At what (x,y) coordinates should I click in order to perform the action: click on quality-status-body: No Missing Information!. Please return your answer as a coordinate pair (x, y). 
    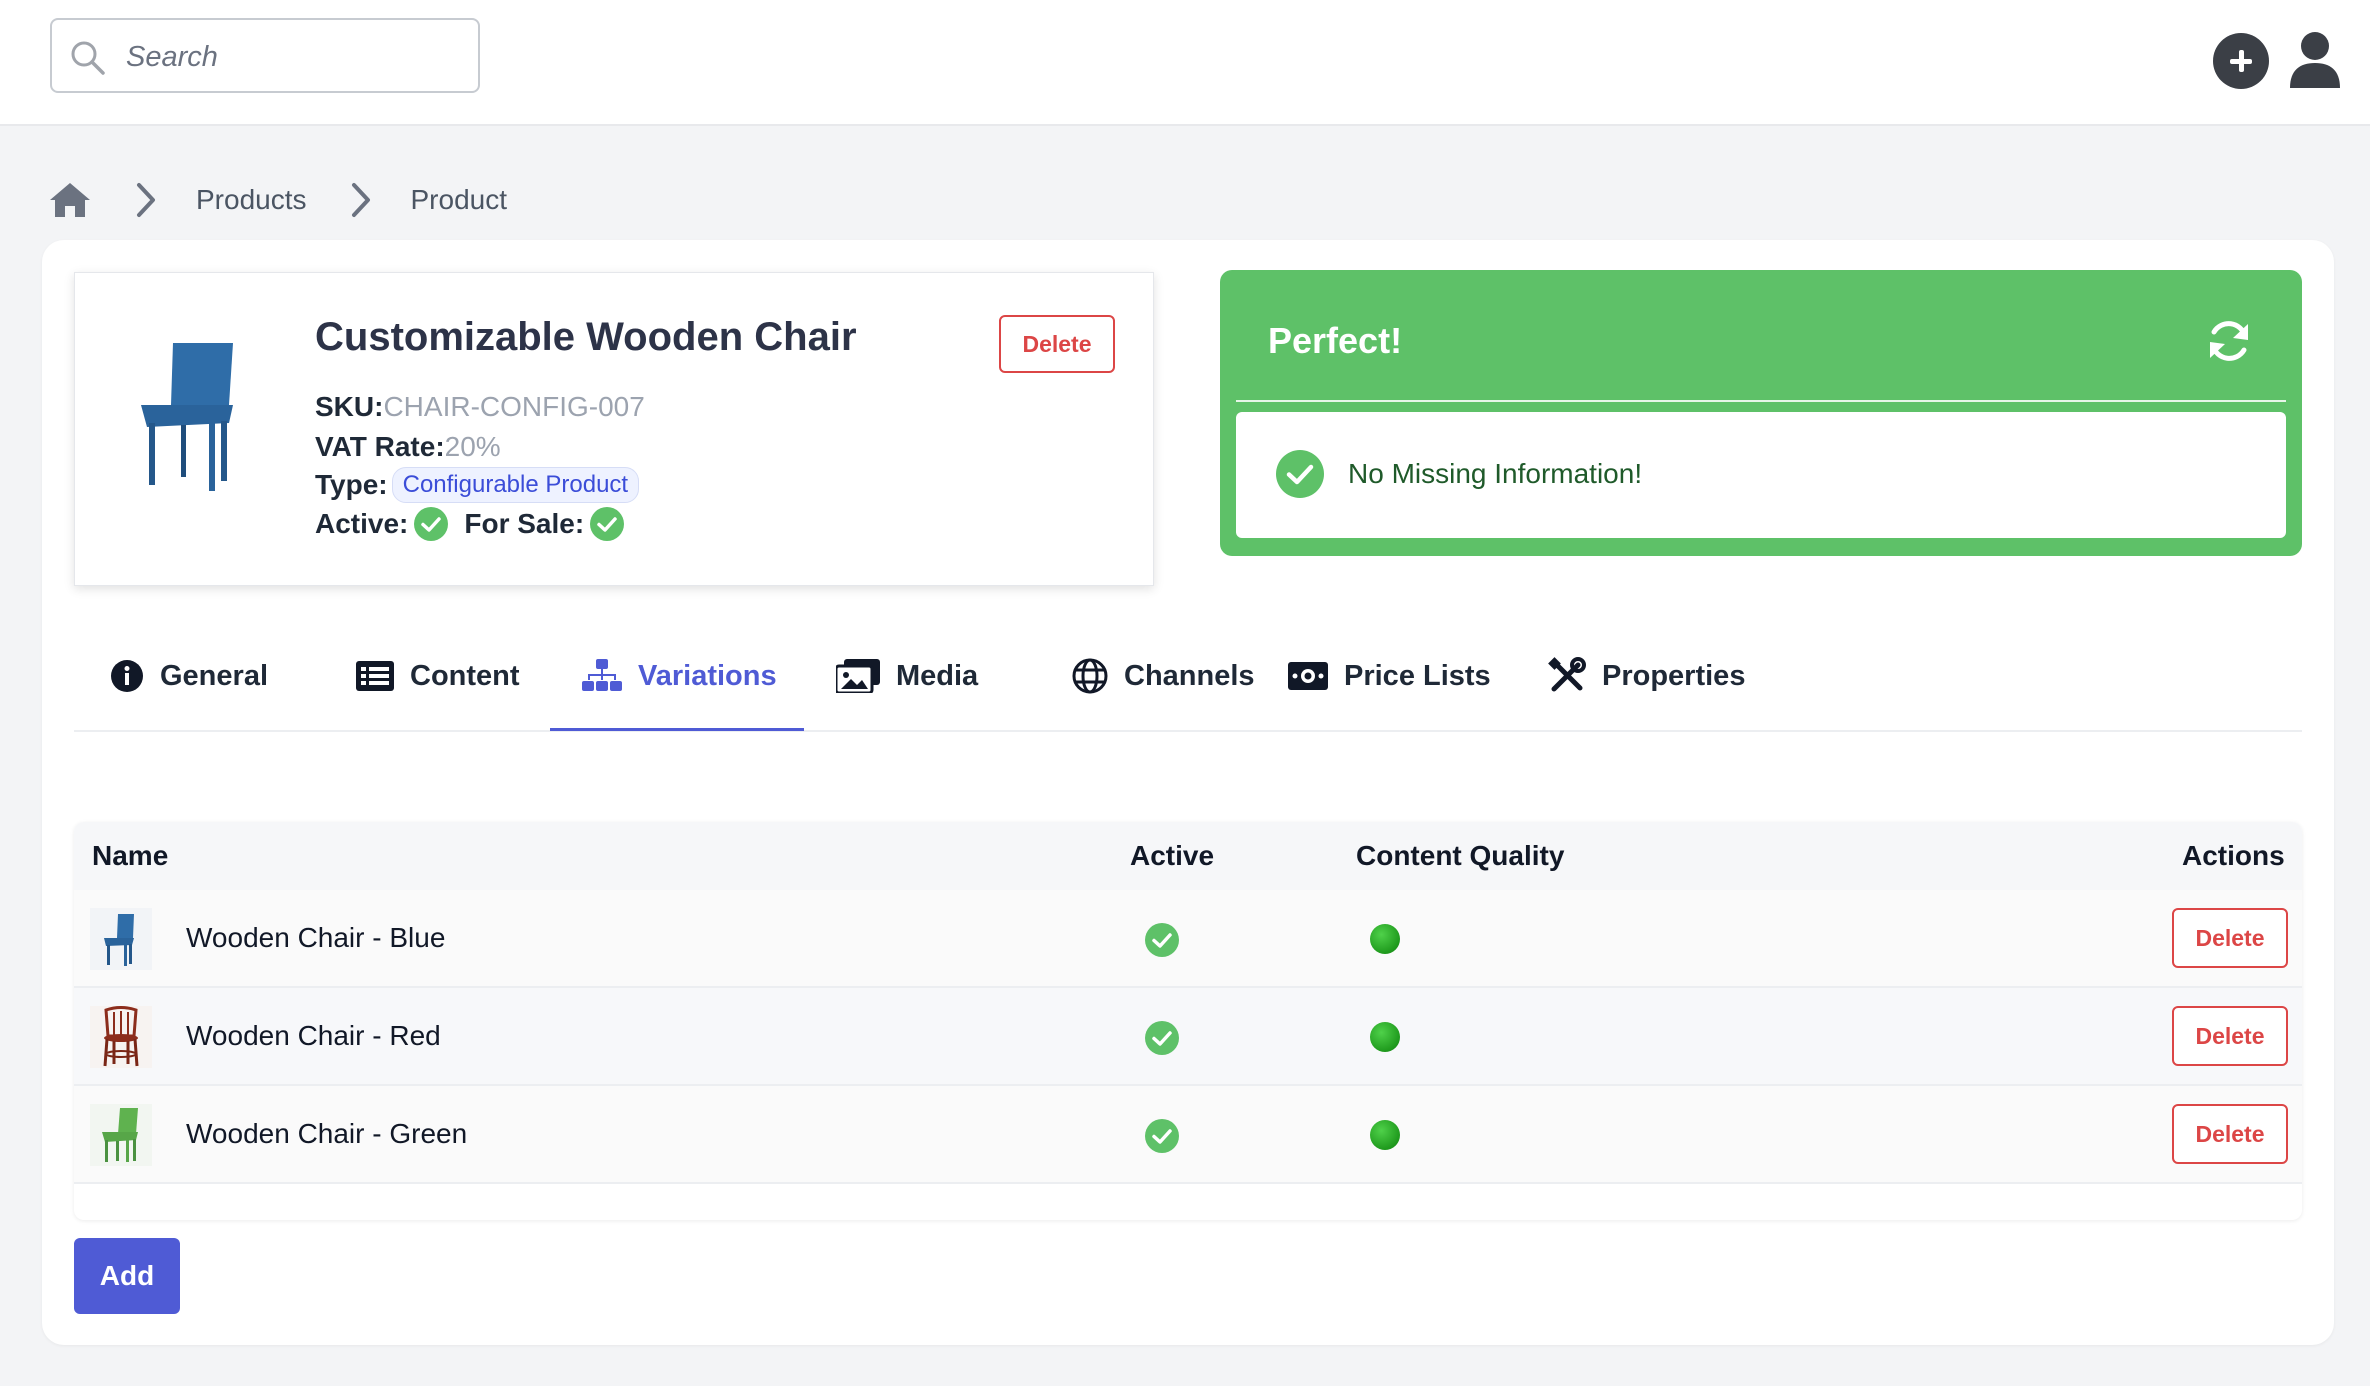
    Looking at the image, I should click on (1761, 475).